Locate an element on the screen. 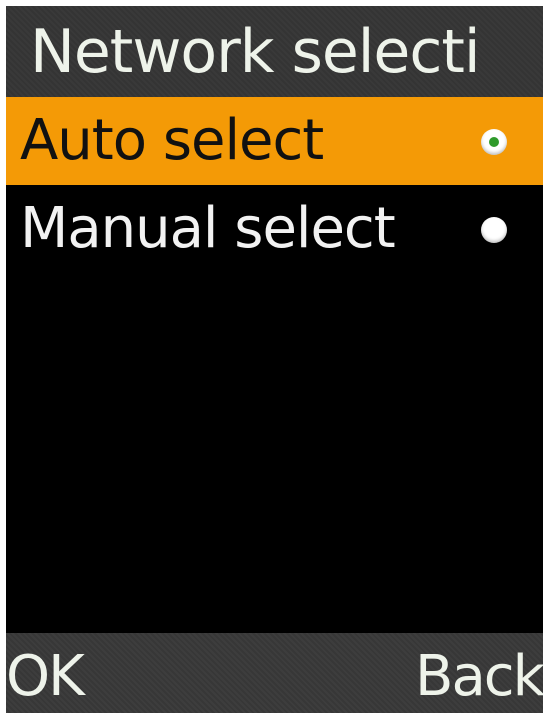 This screenshot has height=719, width=549. option-label: Manual select is located at coordinates (208, 228).